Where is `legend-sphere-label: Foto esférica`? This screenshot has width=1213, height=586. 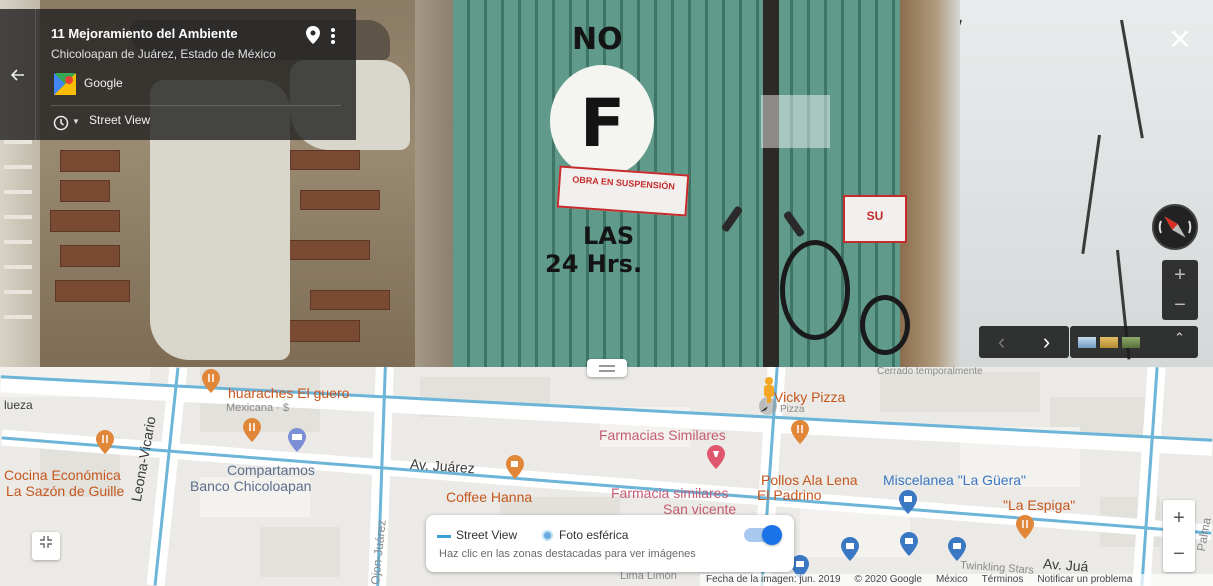
legend-sphere-label: Foto esférica is located at coordinates (594, 535).